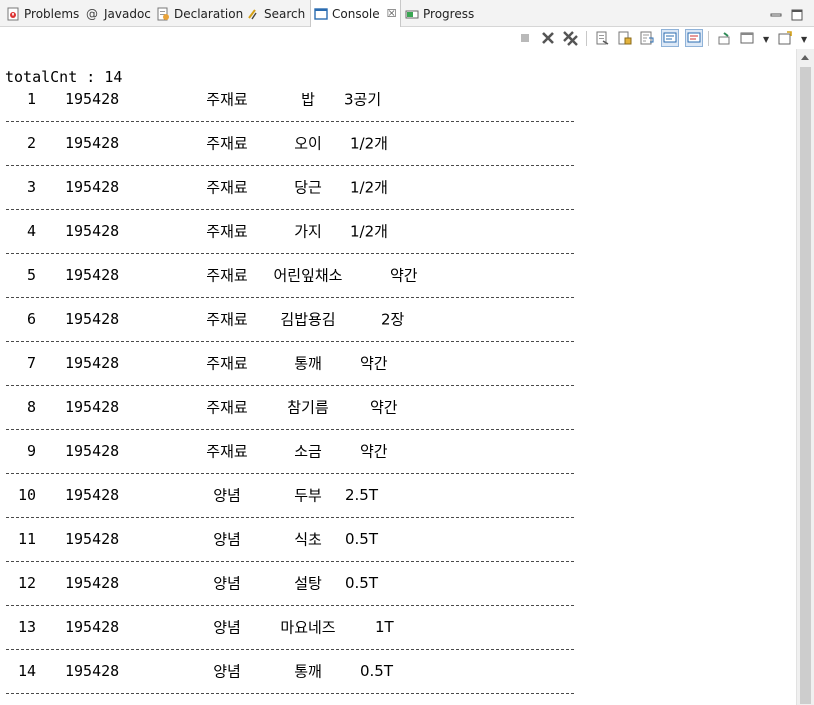 Image resolution: width=814 pixels, height=705 pixels. Describe the element at coordinates (163, 14) in the screenshot. I see `declaration-icon` at that location.